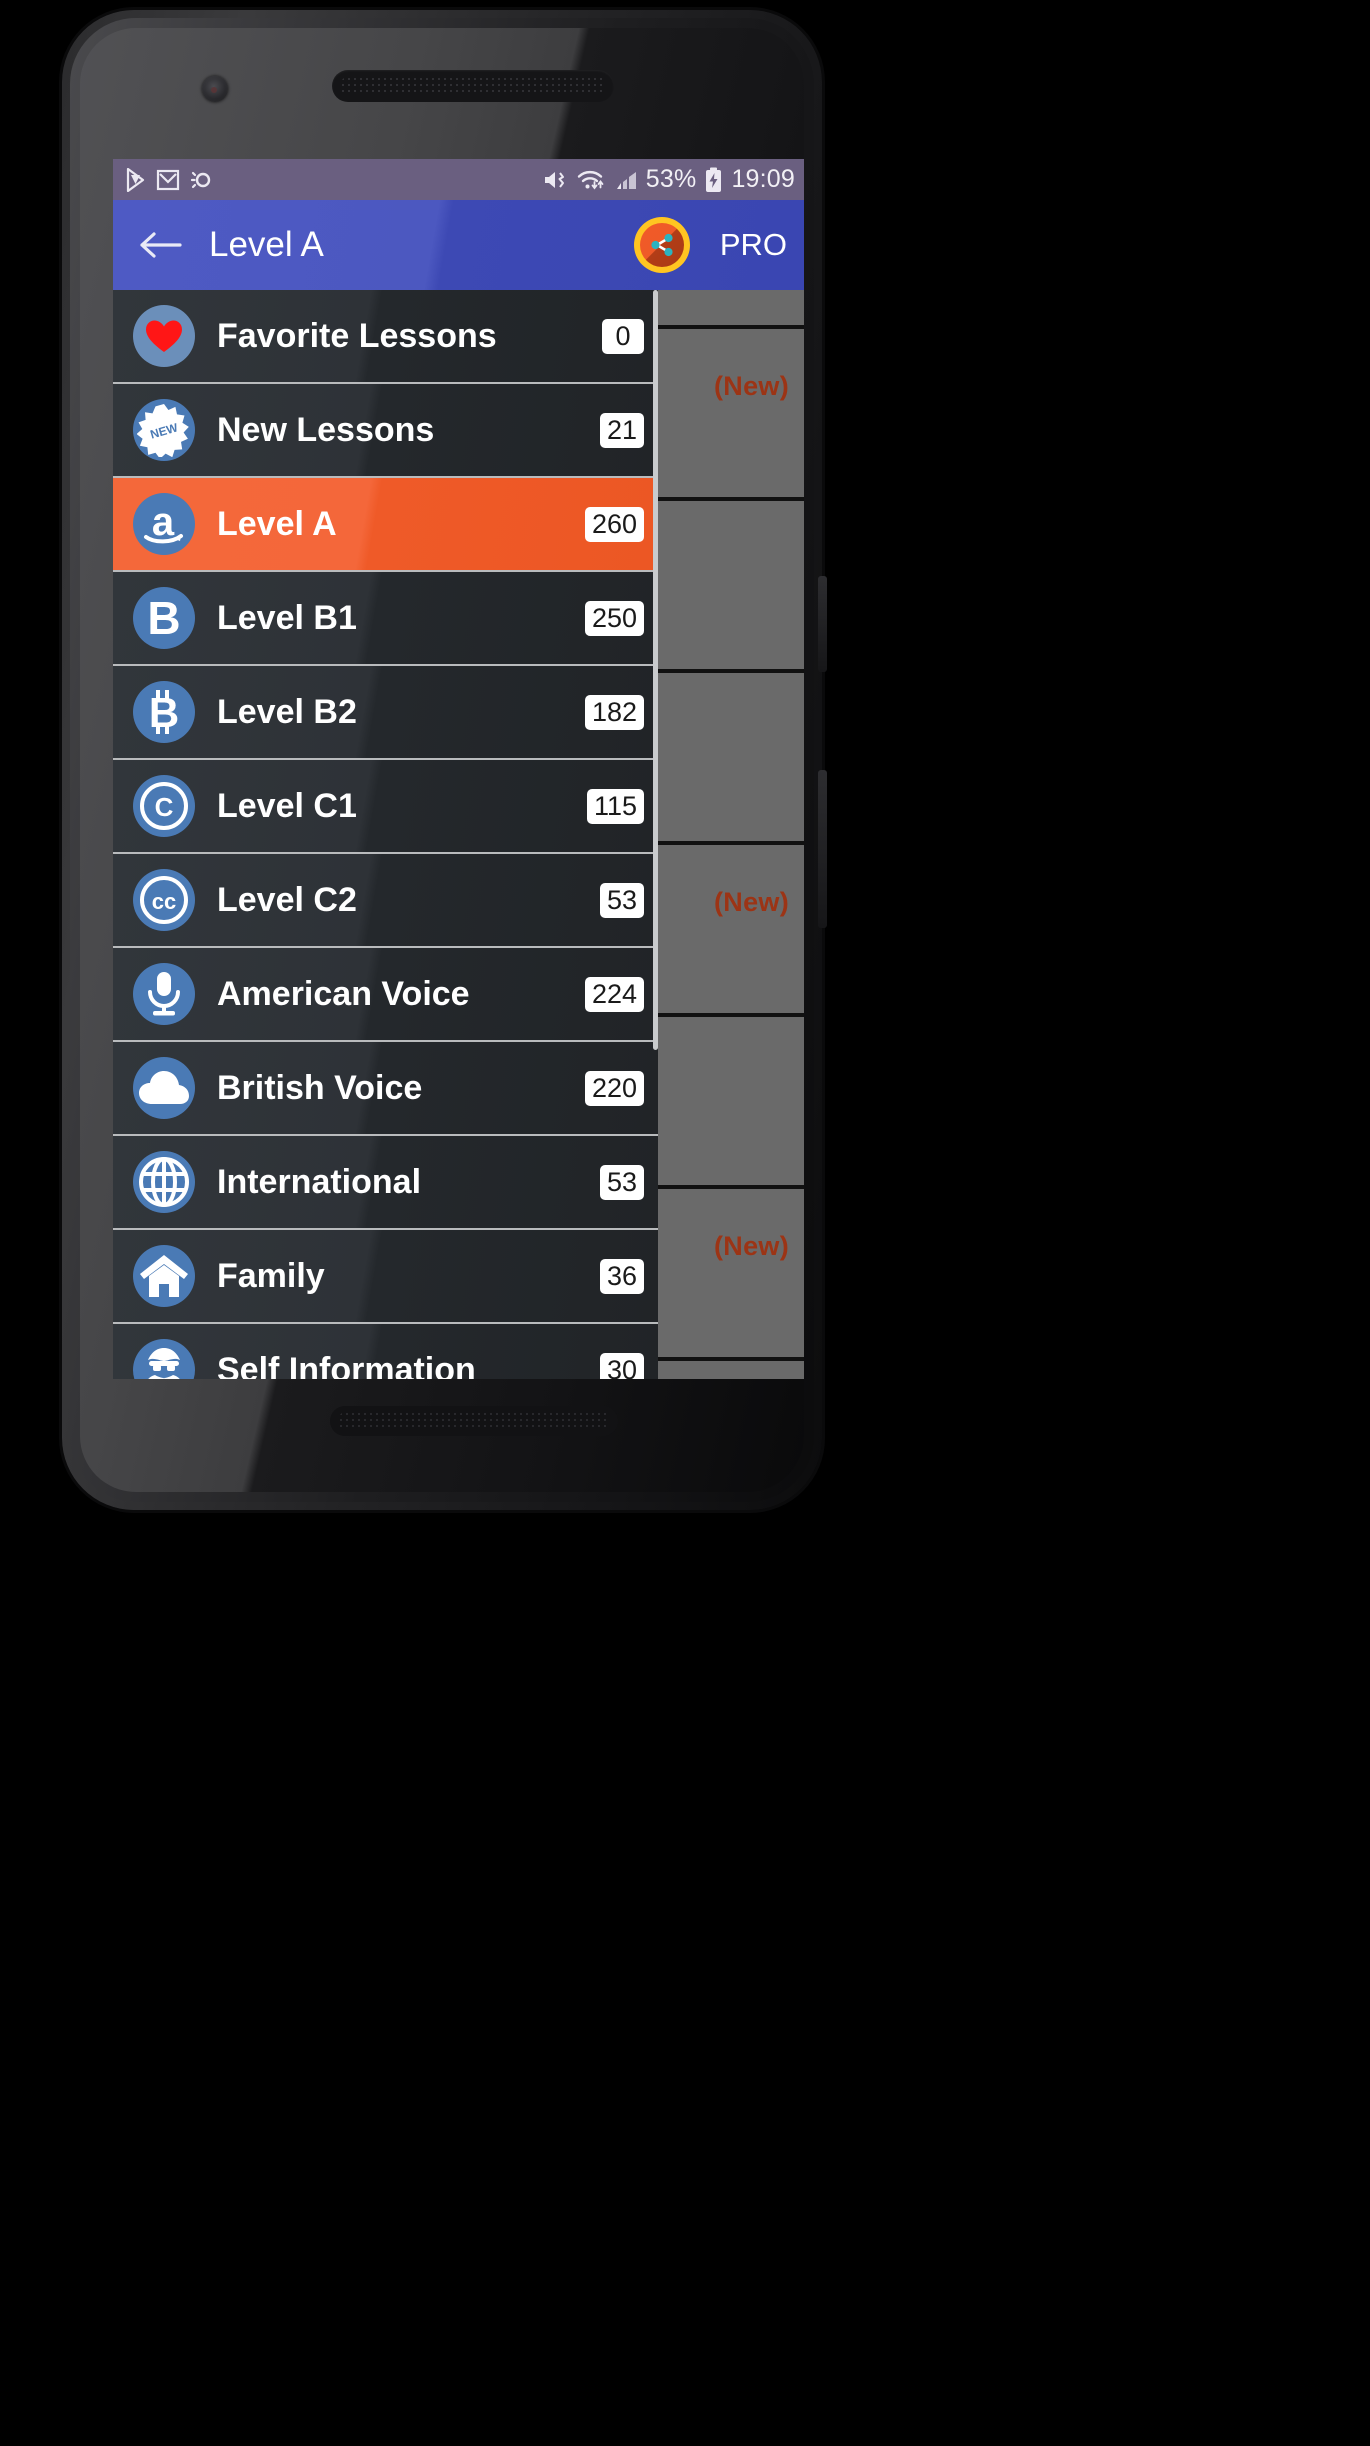 The height and width of the screenshot is (2446, 1370). I want to click on arrow-back-icon, so click(161, 245).